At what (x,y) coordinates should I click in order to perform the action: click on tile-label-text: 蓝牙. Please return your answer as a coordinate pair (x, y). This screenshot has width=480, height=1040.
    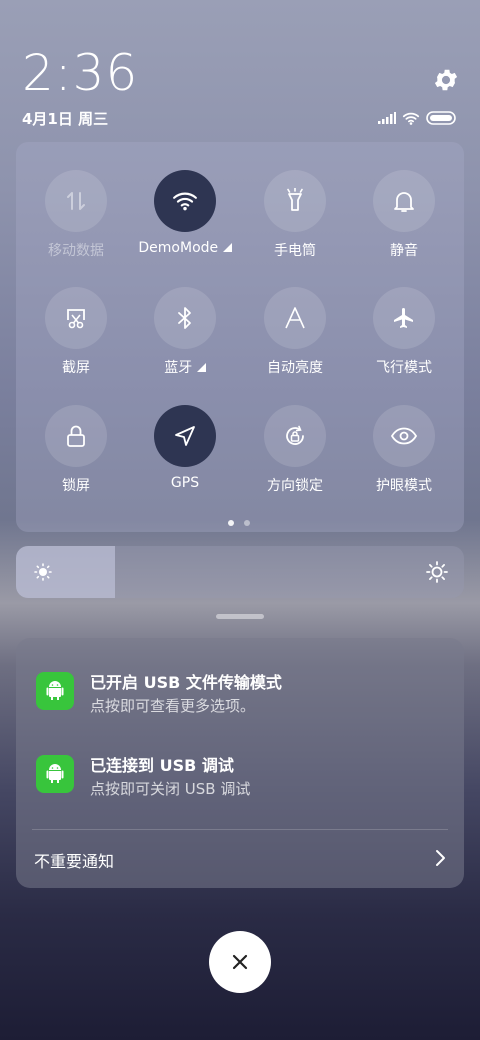
    Looking at the image, I should click on (178, 368).